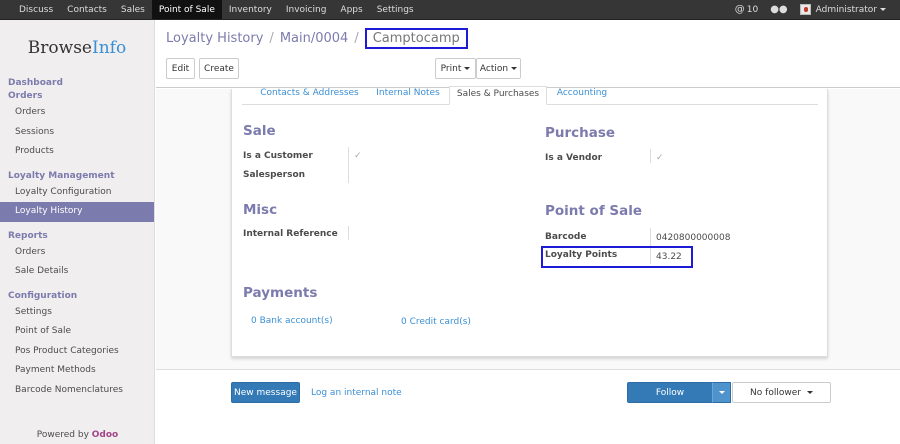 The image size is (900, 444). Describe the element at coordinates (395, 9) in the screenshot. I see `menu-item-settings: Settings` at that location.